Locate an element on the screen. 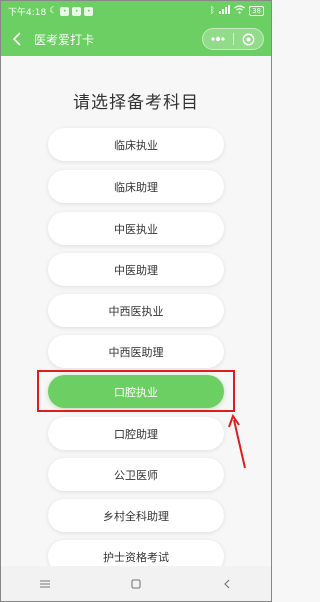 The width and height of the screenshot is (320, 602). target-circle-icon is located at coordinates (248, 39).